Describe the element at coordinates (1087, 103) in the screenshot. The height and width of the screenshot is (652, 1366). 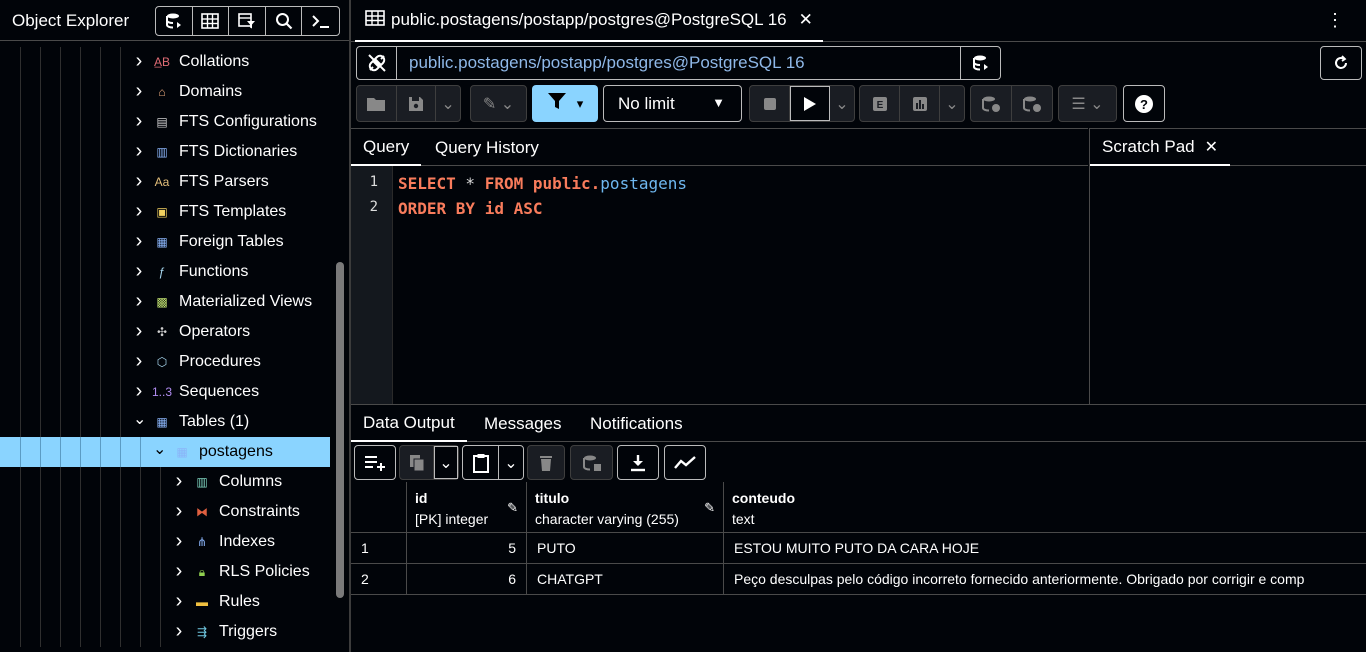
I see `macros-list-icon: ☰ ⌄` at that location.